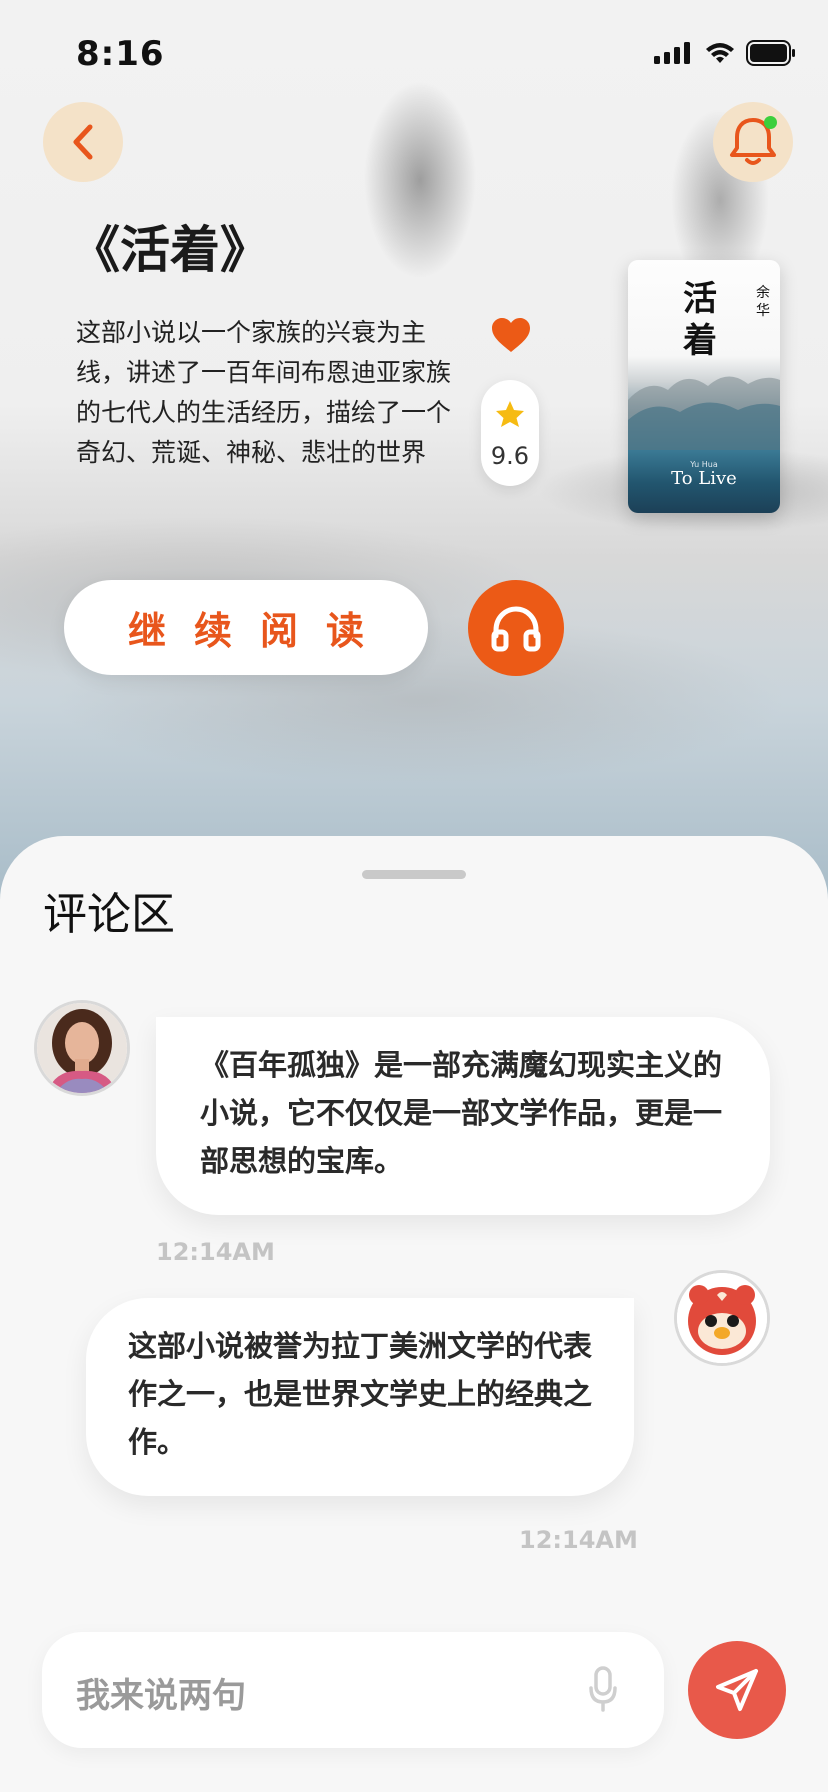 This screenshot has width=828, height=1792. I want to click on notification-button, so click(753, 142).